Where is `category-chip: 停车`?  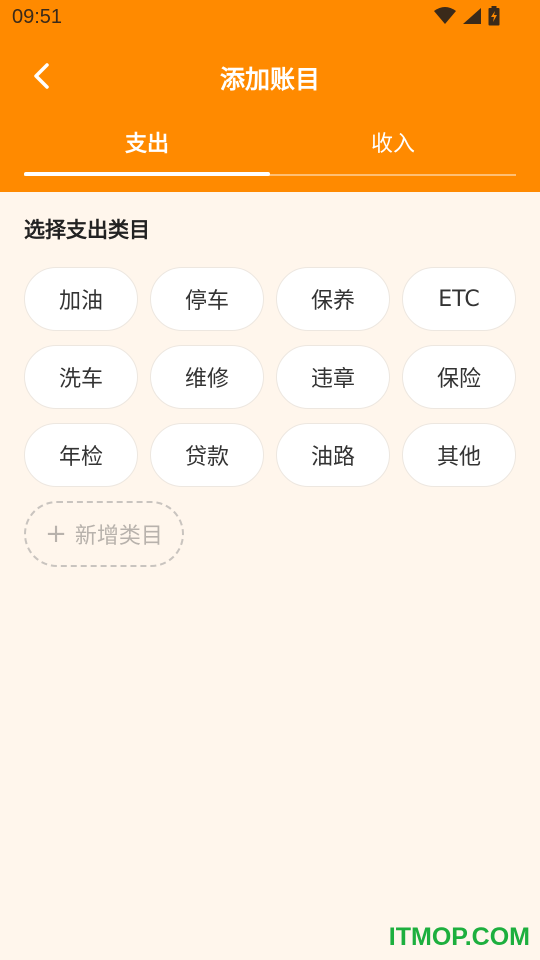 category-chip: 停车 is located at coordinates (207, 299).